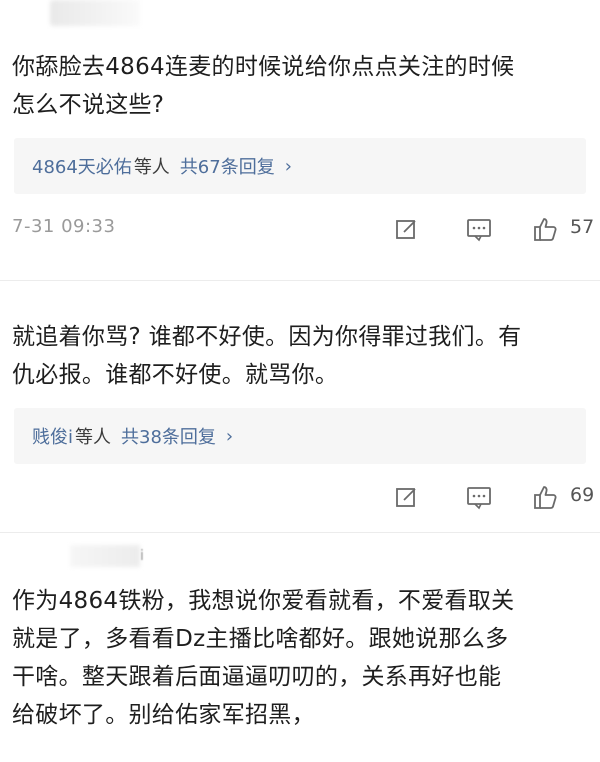 This screenshot has width=600, height=762. I want to click on comment-2-text: 就追着你骂? 谁都不好使。因为你得罪过我们。有 仇必报。谁都不好使。就骂你。, so click(266, 356).